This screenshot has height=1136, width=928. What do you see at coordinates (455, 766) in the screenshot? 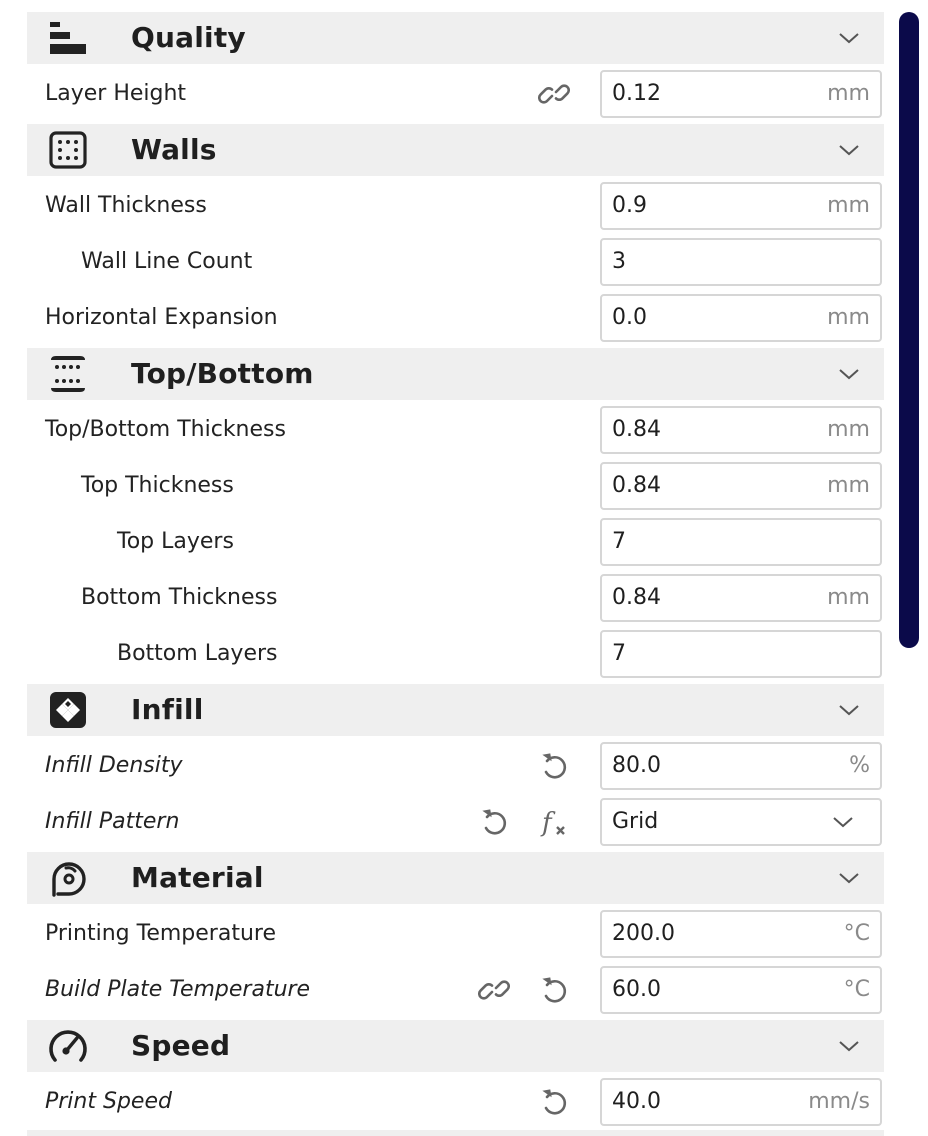
I see `setting-row-infill-density: Infill Density 80.0 %` at bounding box center [455, 766].